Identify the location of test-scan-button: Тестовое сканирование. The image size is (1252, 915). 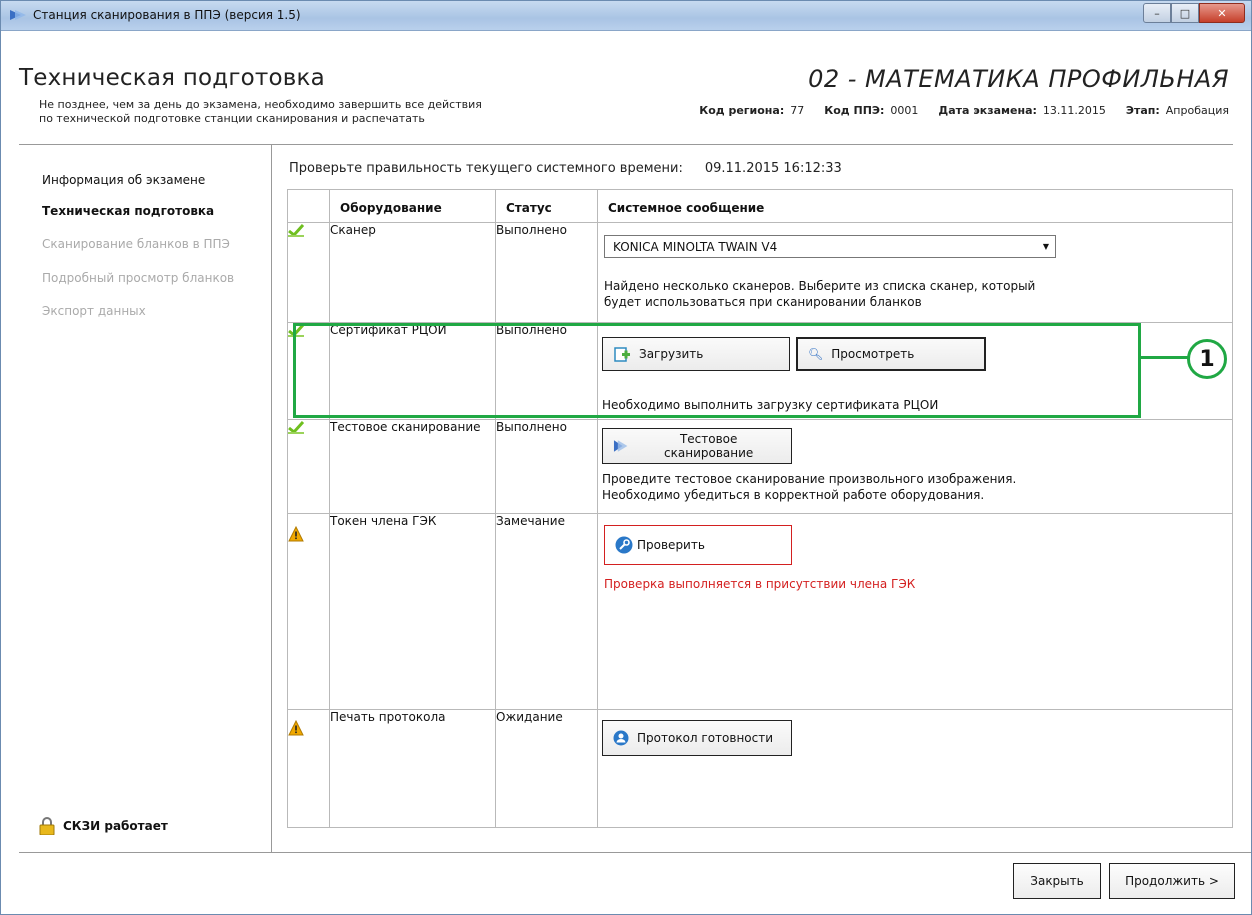
(697, 446).